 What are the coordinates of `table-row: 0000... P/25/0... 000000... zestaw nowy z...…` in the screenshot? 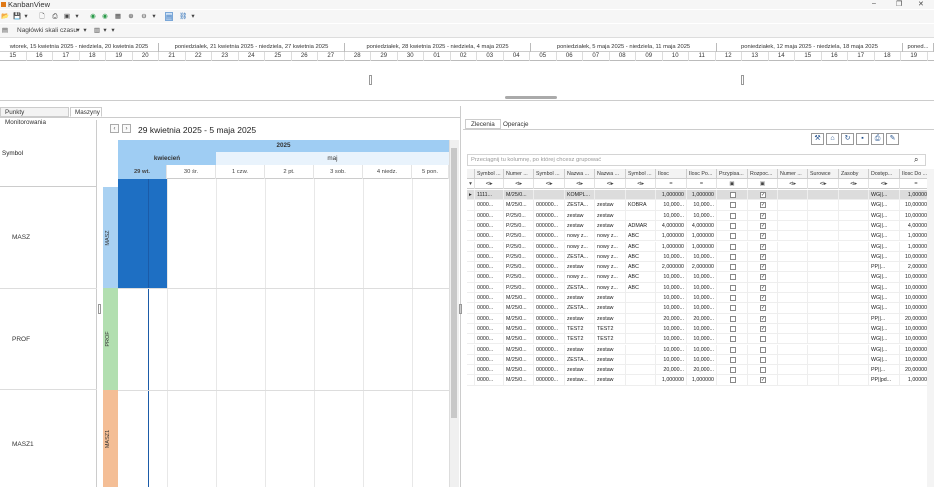 It's located at (700, 267).